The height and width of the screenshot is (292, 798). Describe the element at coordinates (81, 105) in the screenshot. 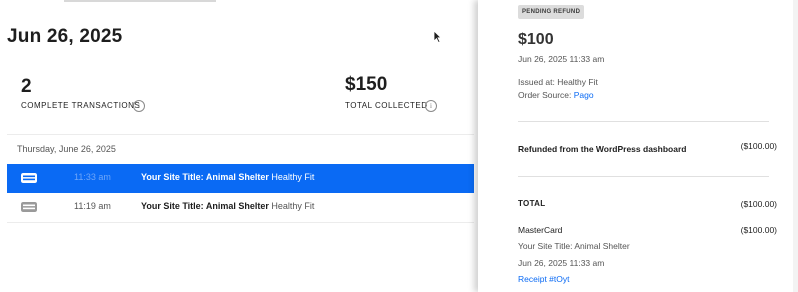

I see `complete-transactions-label: COMPLETE TRANSACTIONS` at that location.